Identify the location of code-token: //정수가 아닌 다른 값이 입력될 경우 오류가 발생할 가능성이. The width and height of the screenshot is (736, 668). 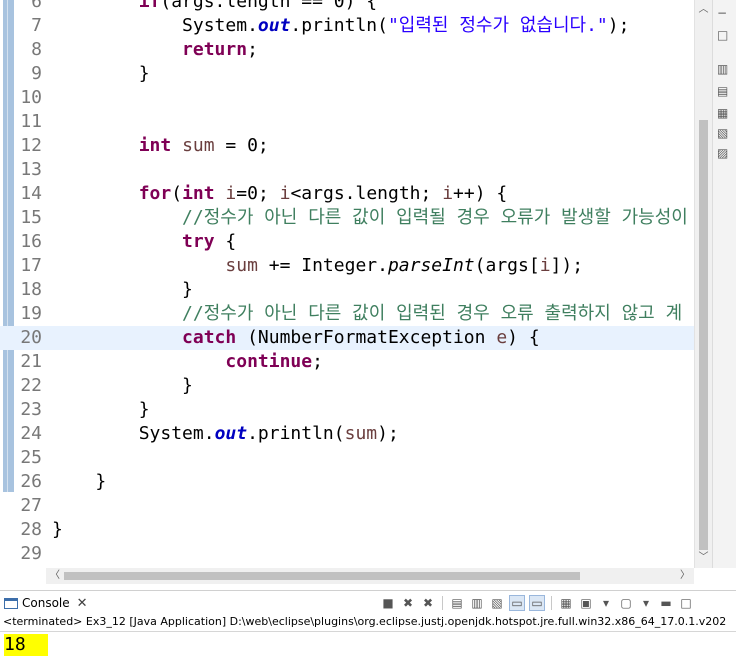
(370, 217).